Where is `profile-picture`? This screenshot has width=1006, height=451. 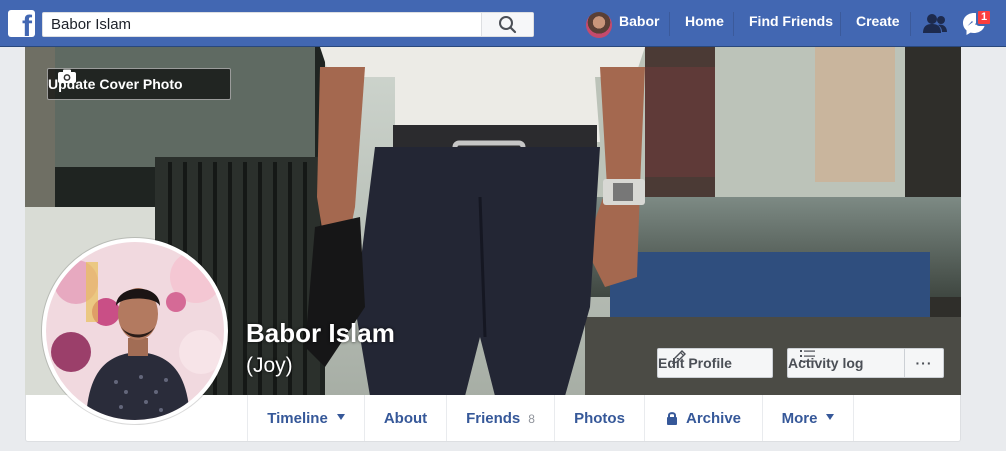
profile-picture is located at coordinates (135, 331).